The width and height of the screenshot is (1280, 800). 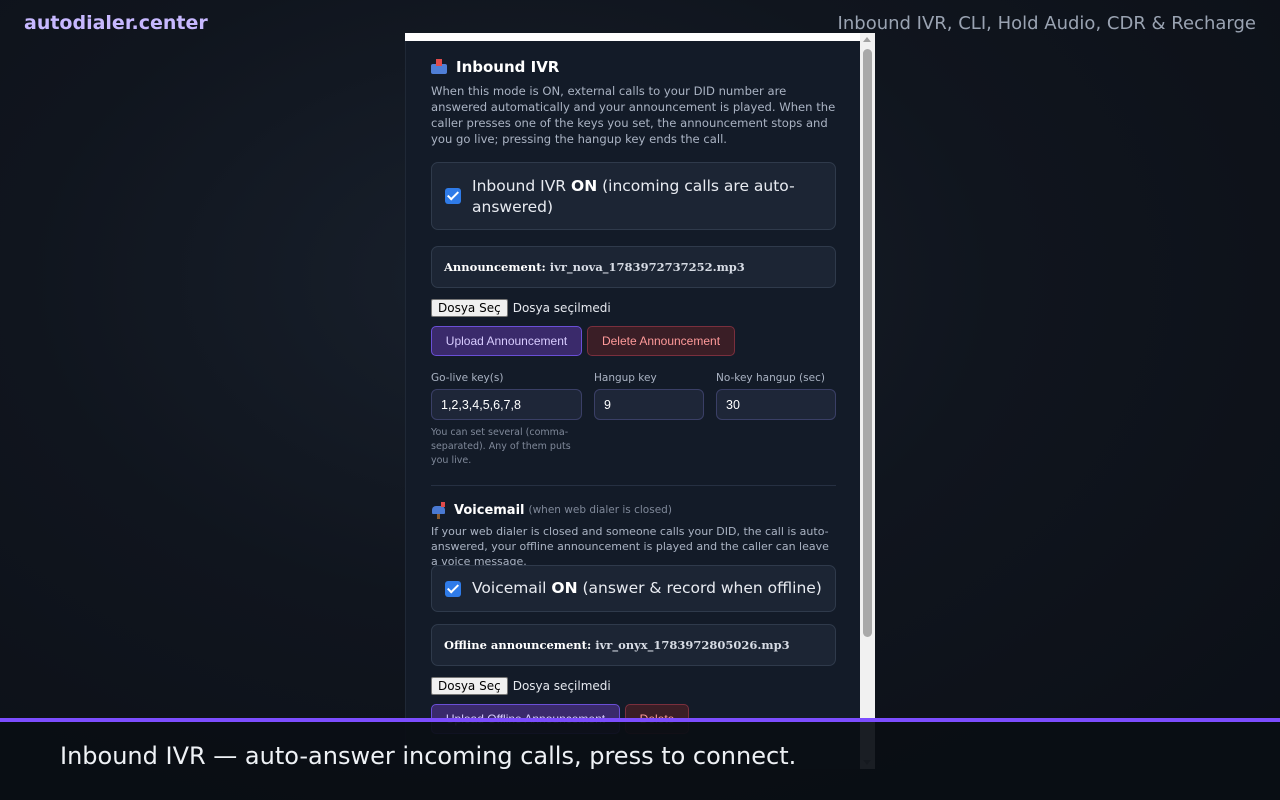 I want to click on announcement-file-picker: Dosya Seç Dosya seçilmedi, so click(x=521, y=308).